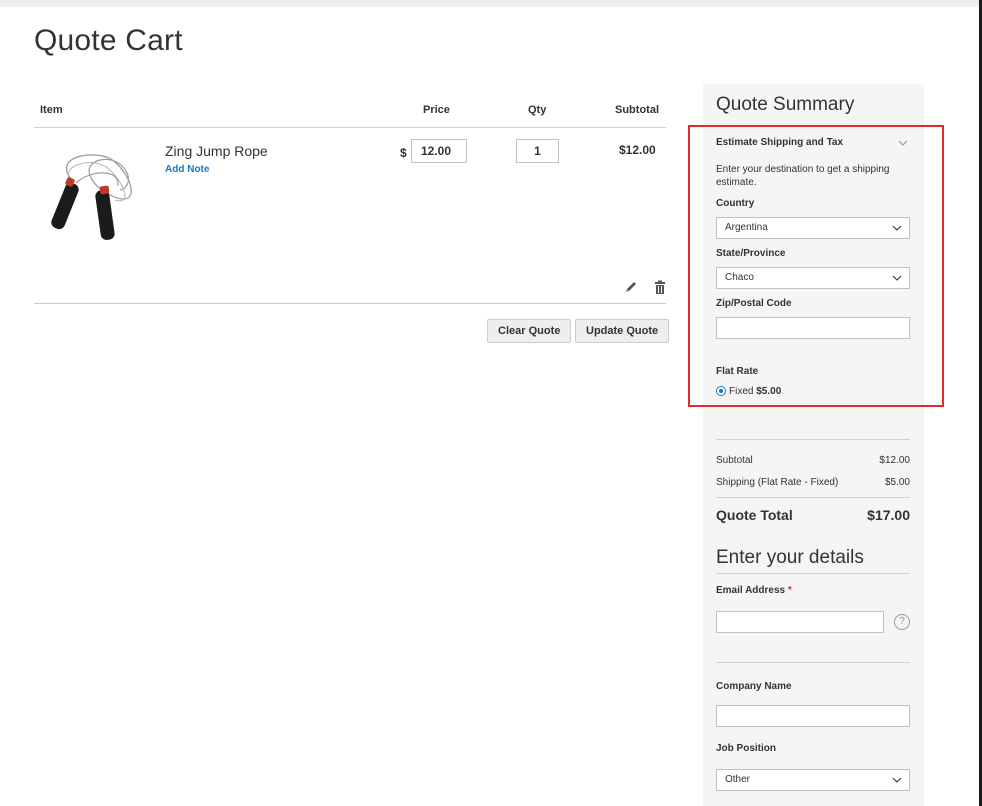 The width and height of the screenshot is (982, 806). Describe the element at coordinates (108, 40) in the screenshot. I see `page-title: Quote Cart` at that location.